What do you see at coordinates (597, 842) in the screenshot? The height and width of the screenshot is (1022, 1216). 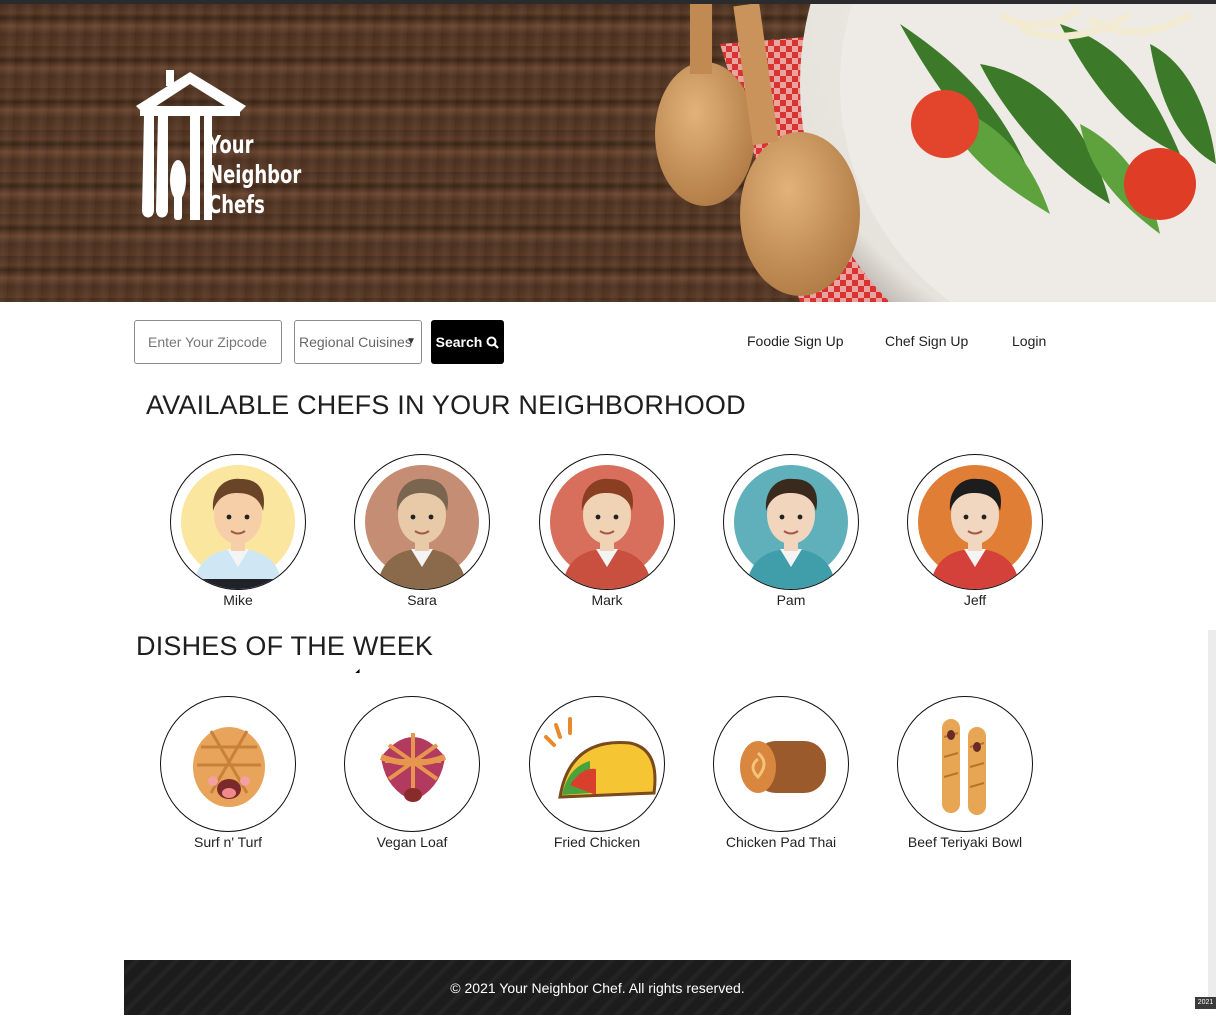 I see `dish-name: Fried Chicken` at bounding box center [597, 842].